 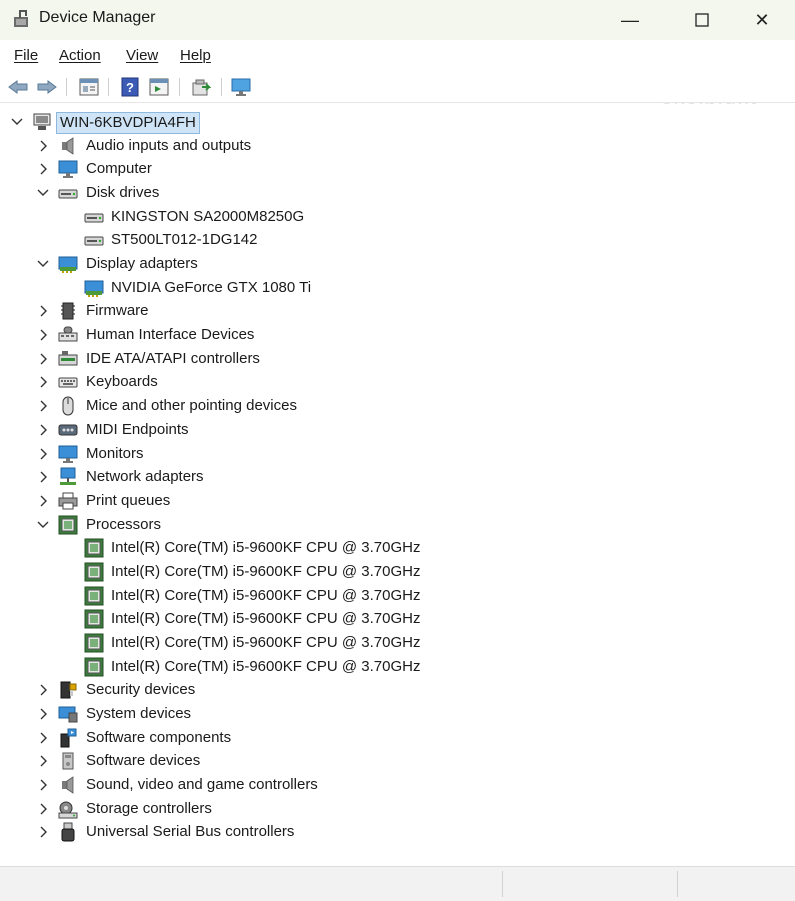 What do you see at coordinates (170, 334) in the screenshot?
I see `category-label: Human Interface Devices` at bounding box center [170, 334].